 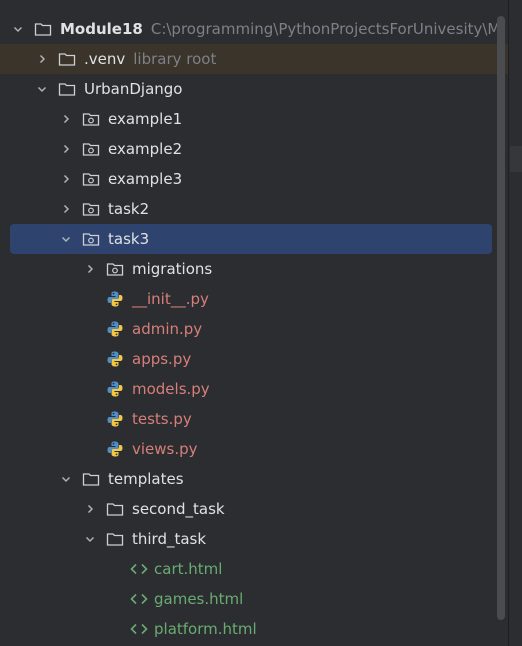 What do you see at coordinates (145, 179) in the screenshot?
I see `tree-label: example3` at bounding box center [145, 179].